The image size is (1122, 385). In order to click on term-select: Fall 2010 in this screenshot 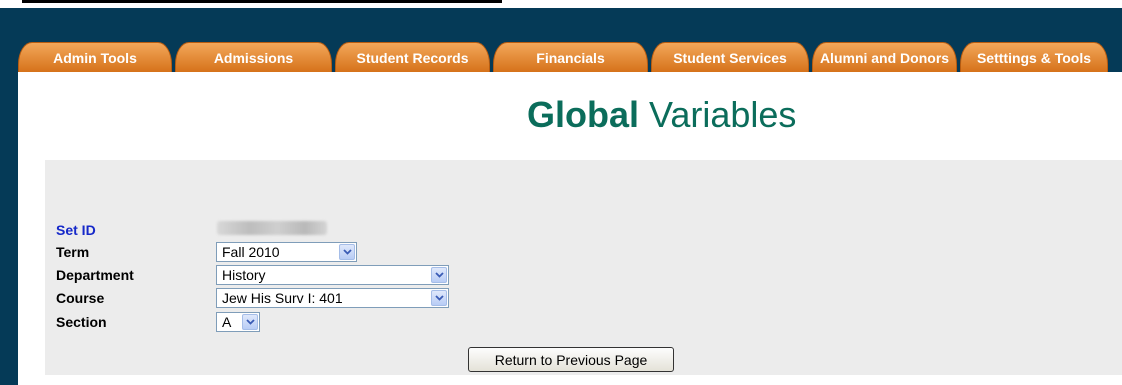, I will do `click(286, 252)`.